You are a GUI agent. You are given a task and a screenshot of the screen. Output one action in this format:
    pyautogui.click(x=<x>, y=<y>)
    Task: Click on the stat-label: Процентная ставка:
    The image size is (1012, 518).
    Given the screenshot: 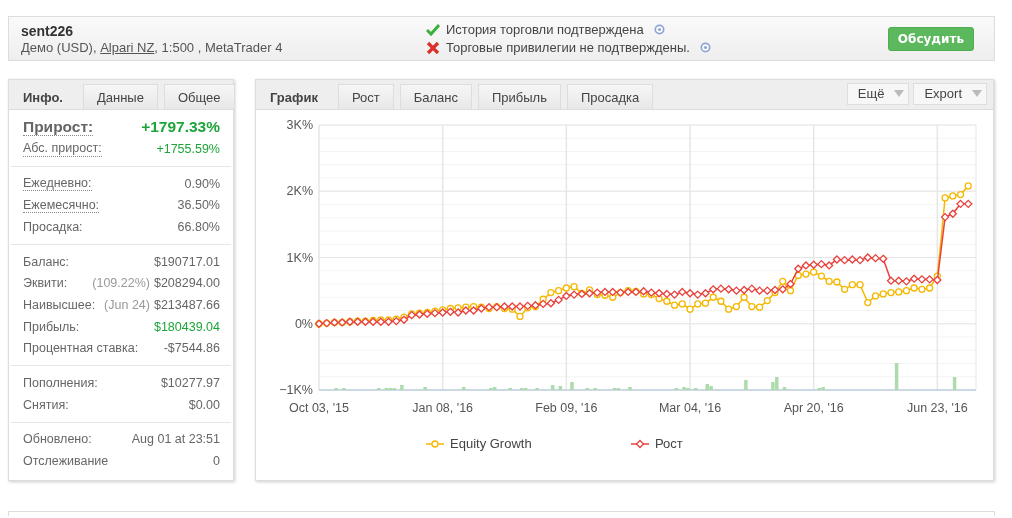 What is the action you would take?
    pyautogui.click(x=81, y=348)
    